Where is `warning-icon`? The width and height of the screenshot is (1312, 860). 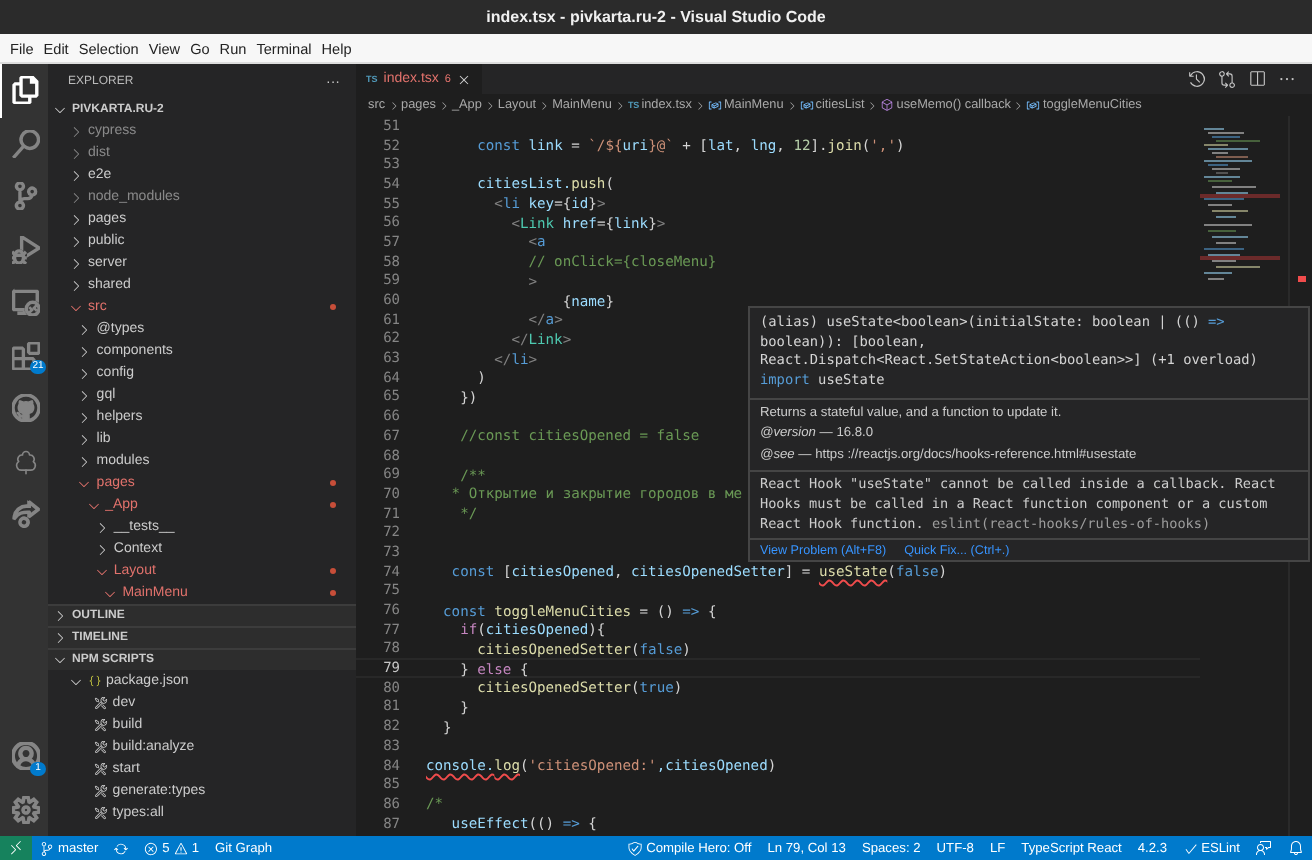 warning-icon is located at coordinates (180, 848).